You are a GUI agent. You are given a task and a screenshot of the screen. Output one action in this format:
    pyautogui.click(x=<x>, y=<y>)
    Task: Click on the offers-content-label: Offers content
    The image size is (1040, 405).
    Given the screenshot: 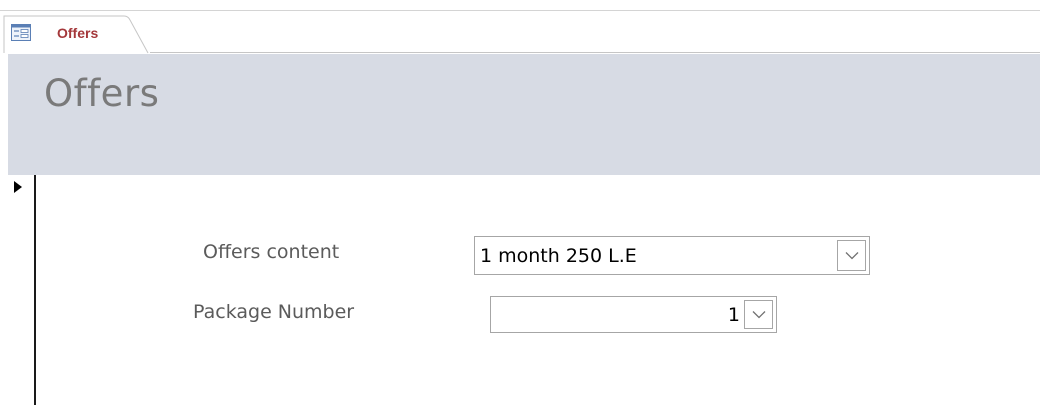 What is the action you would take?
    pyautogui.click(x=271, y=252)
    